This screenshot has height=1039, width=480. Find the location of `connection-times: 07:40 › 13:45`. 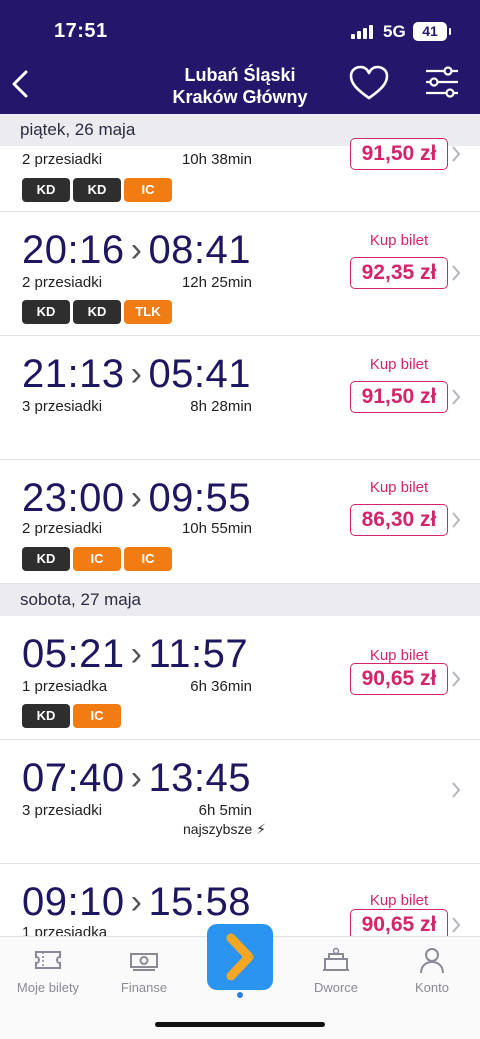

connection-times: 07:40 › 13:45 is located at coordinates (136, 778).